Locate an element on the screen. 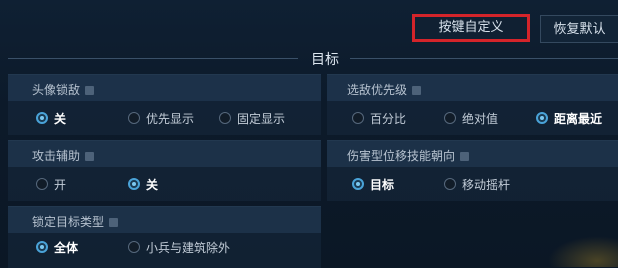 This screenshot has width=618, height=268. panel-enemy-priority: 选敌优先级 百分比 绝对值 距离最近 is located at coordinates (472, 104).